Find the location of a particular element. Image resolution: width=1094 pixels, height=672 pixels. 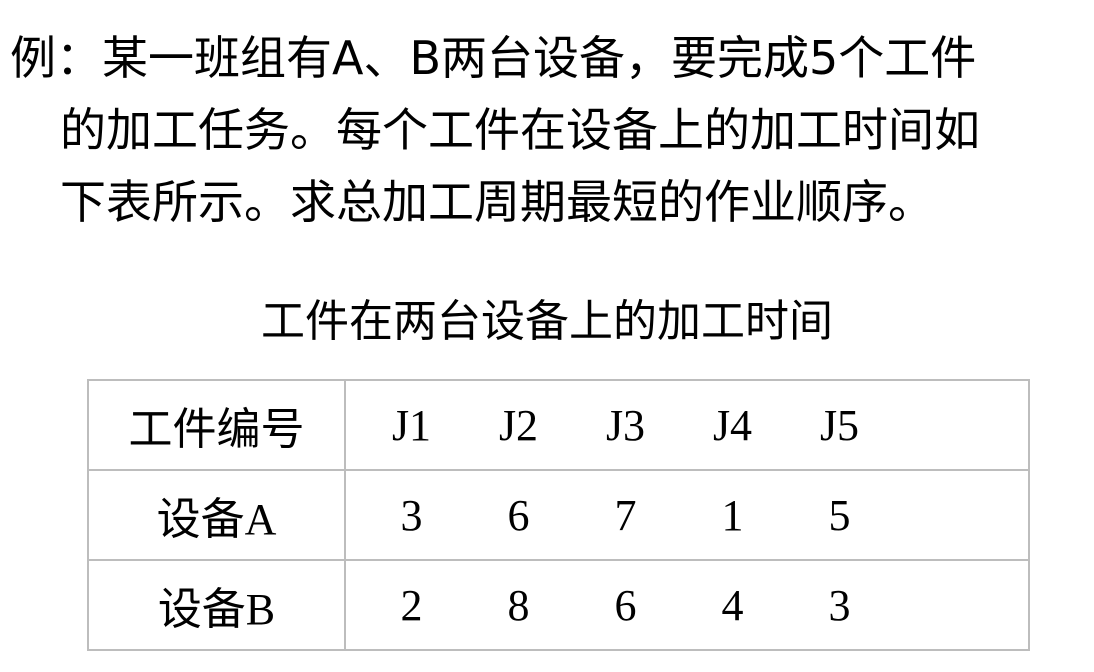

time-value: 8 is located at coordinates (518, 605).